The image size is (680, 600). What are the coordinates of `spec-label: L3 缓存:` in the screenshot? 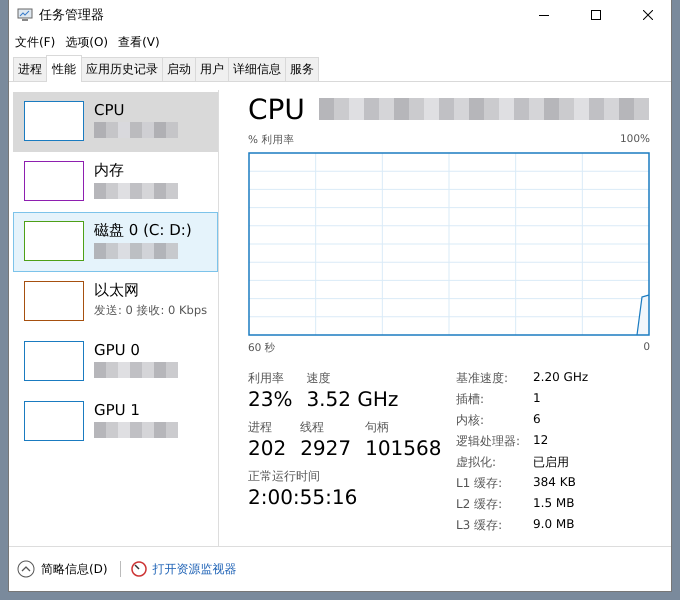 It's located at (480, 525).